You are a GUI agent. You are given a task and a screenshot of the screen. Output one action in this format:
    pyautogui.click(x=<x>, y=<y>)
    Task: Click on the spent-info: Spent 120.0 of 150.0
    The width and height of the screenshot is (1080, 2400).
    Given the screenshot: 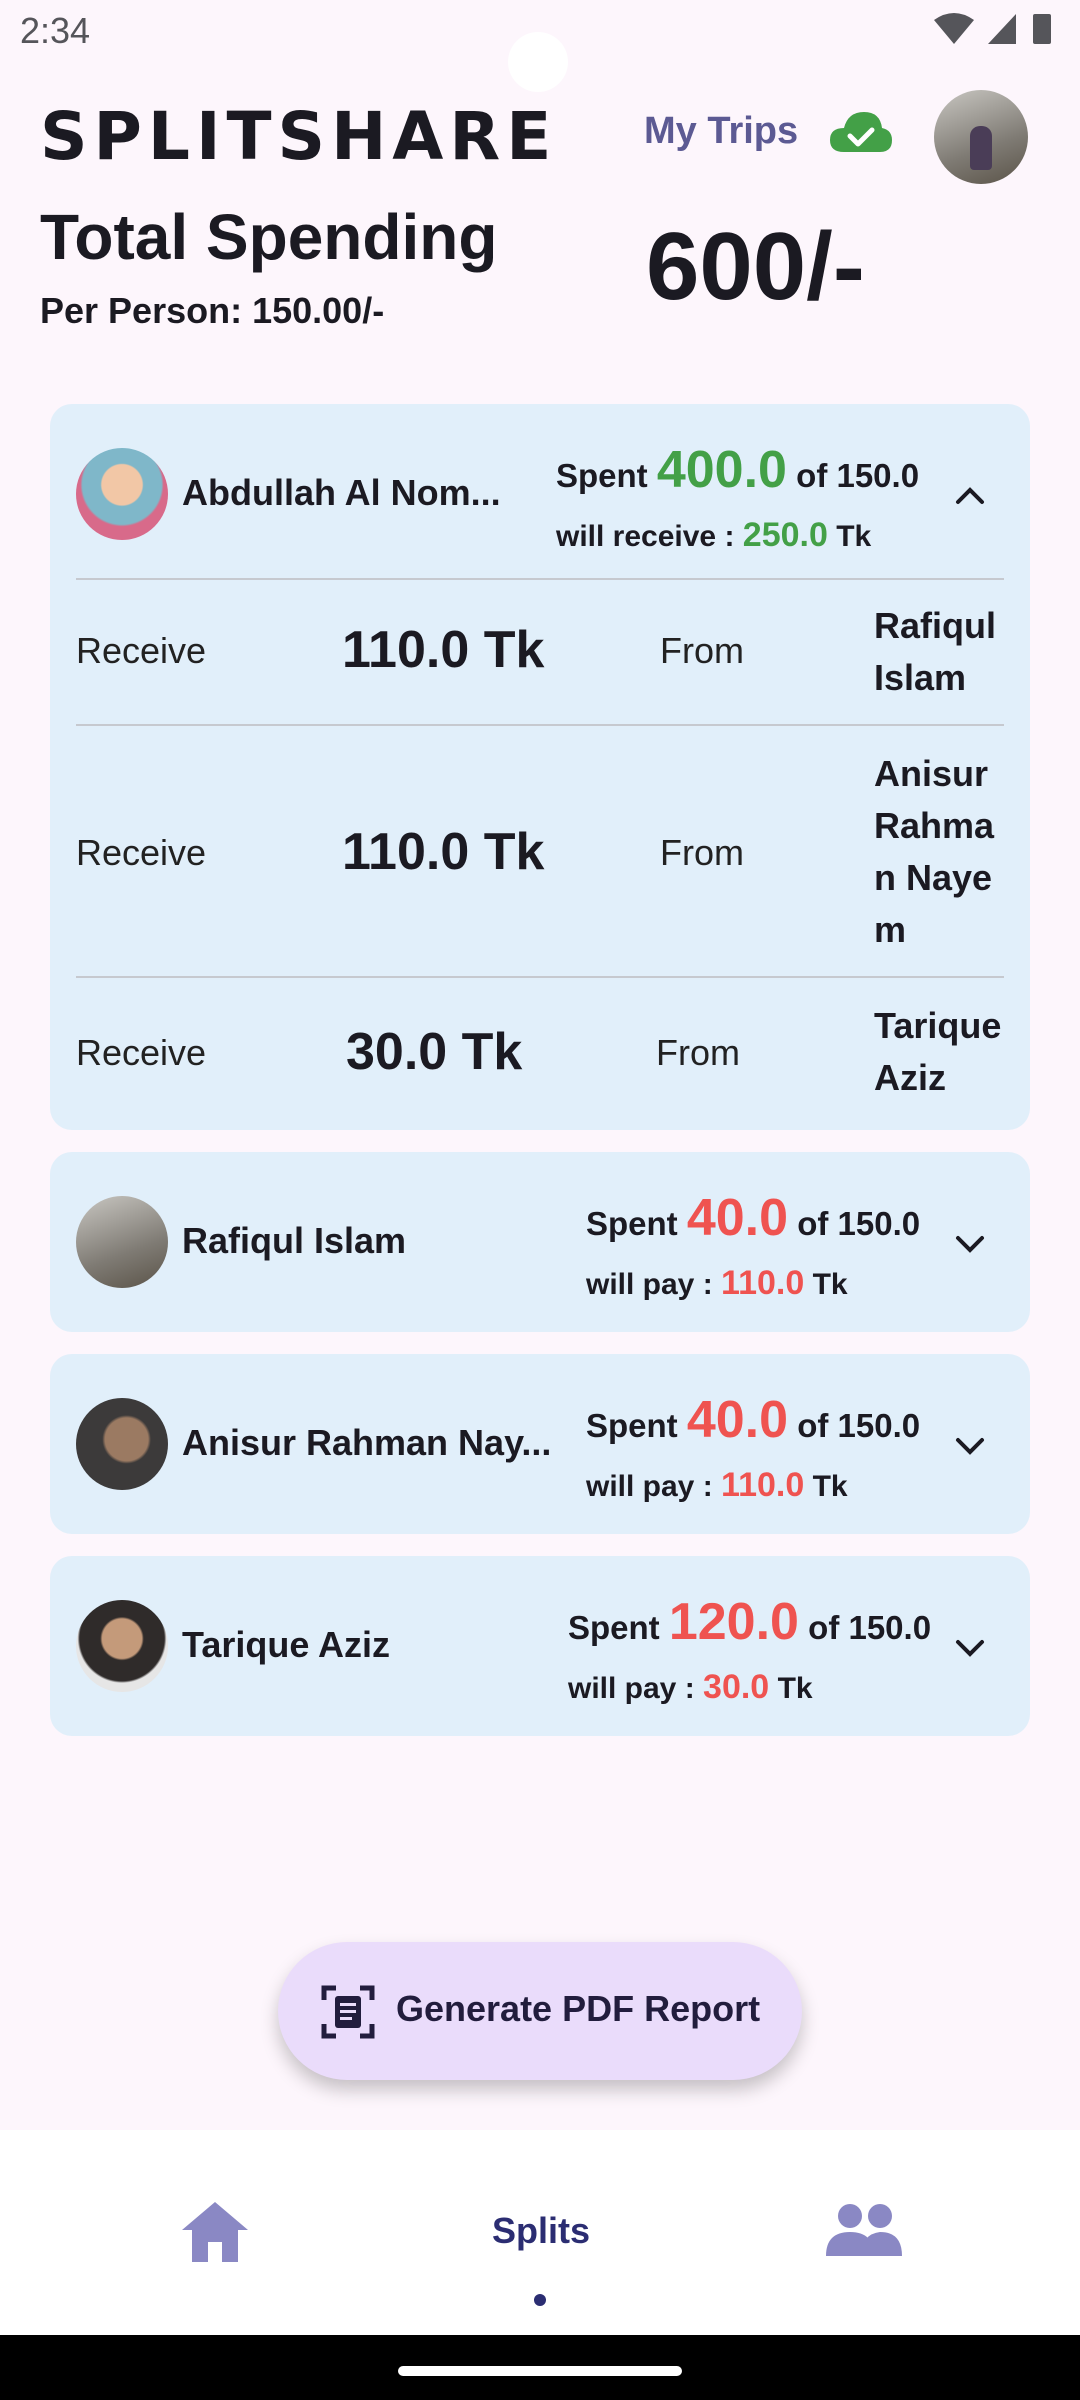 What is the action you would take?
    pyautogui.click(x=749, y=1622)
    